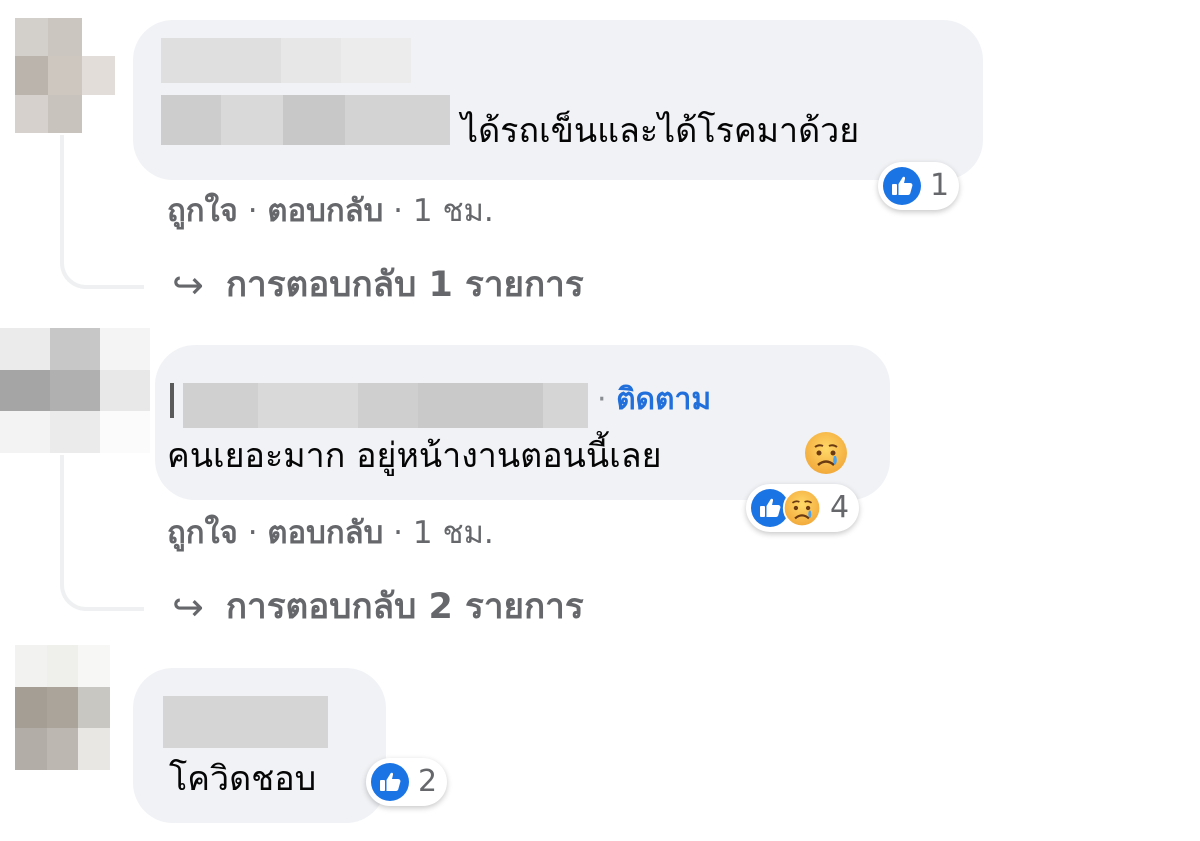  I want to click on comment-text: โควิดชอบ, so click(243, 779).